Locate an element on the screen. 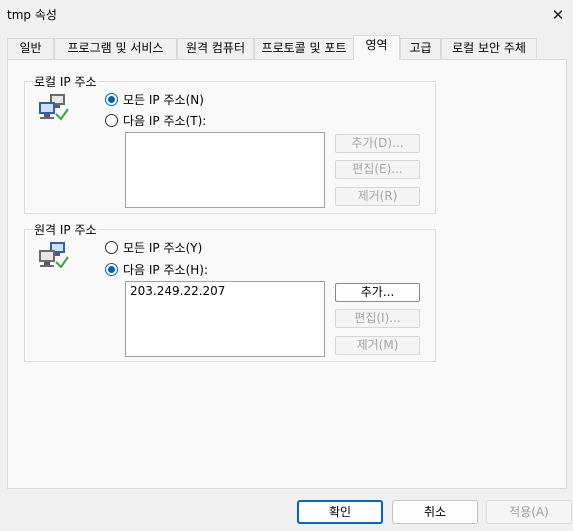 The height and width of the screenshot is (531, 573). remote-these-ip-radio: 다음 IP 주소(H): is located at coordinates (156, 269).